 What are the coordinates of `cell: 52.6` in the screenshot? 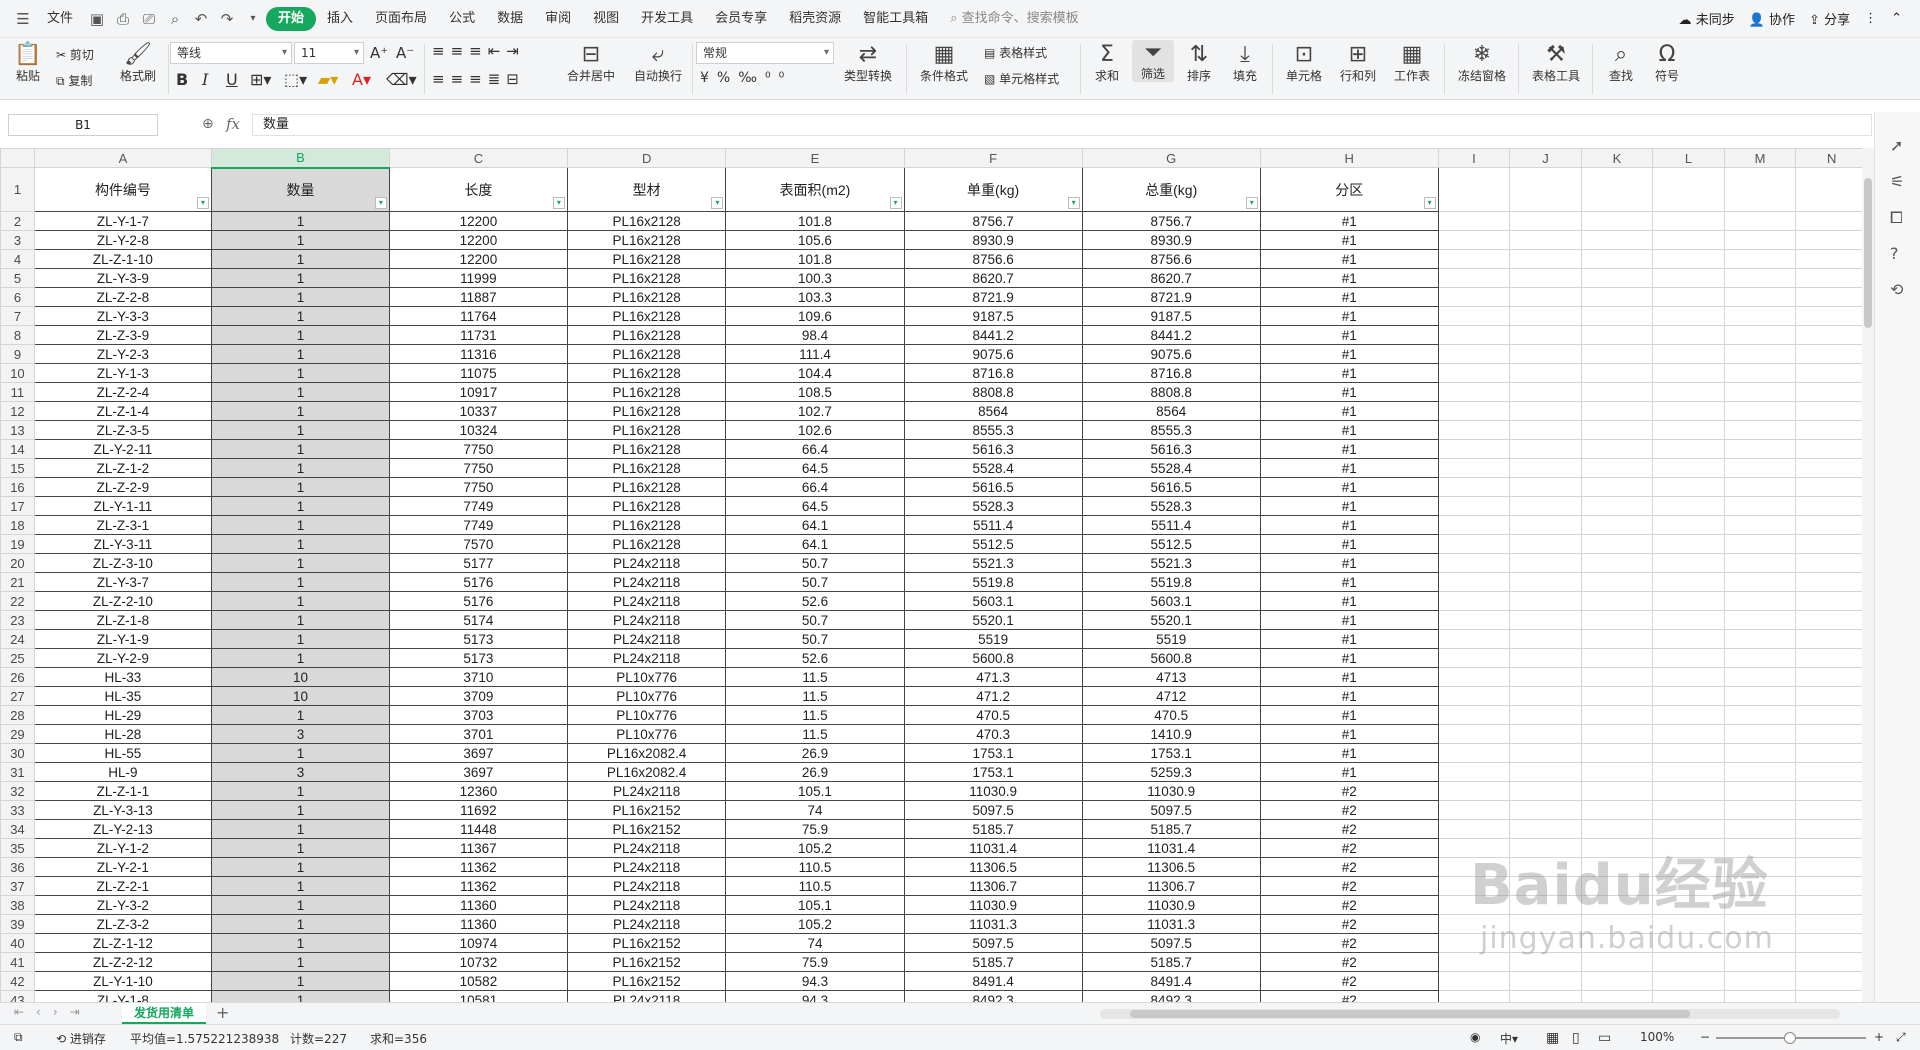 It's located at (815, 601).